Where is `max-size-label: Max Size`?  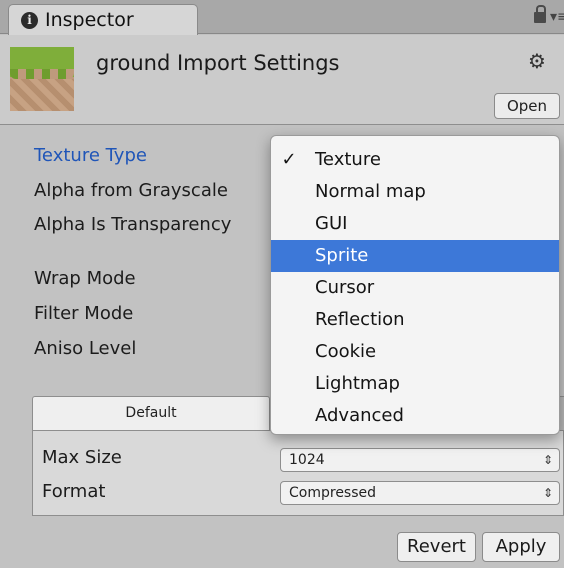 max-size-label: Max Size is located at coordinates (82, 457).